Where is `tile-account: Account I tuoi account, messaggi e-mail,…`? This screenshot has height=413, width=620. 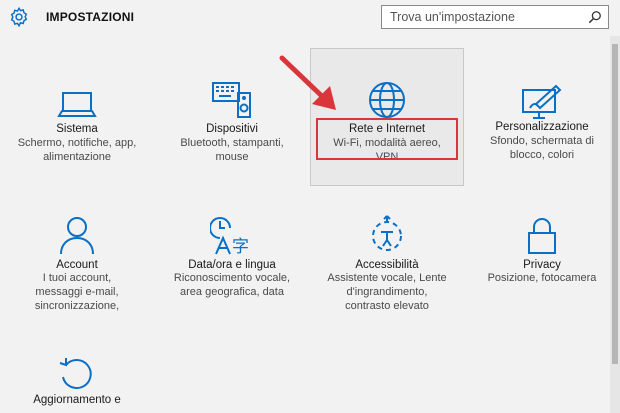 tile-account: Account I tuoi account, messaggi e-mail,… is located at coordinates (77, 265).